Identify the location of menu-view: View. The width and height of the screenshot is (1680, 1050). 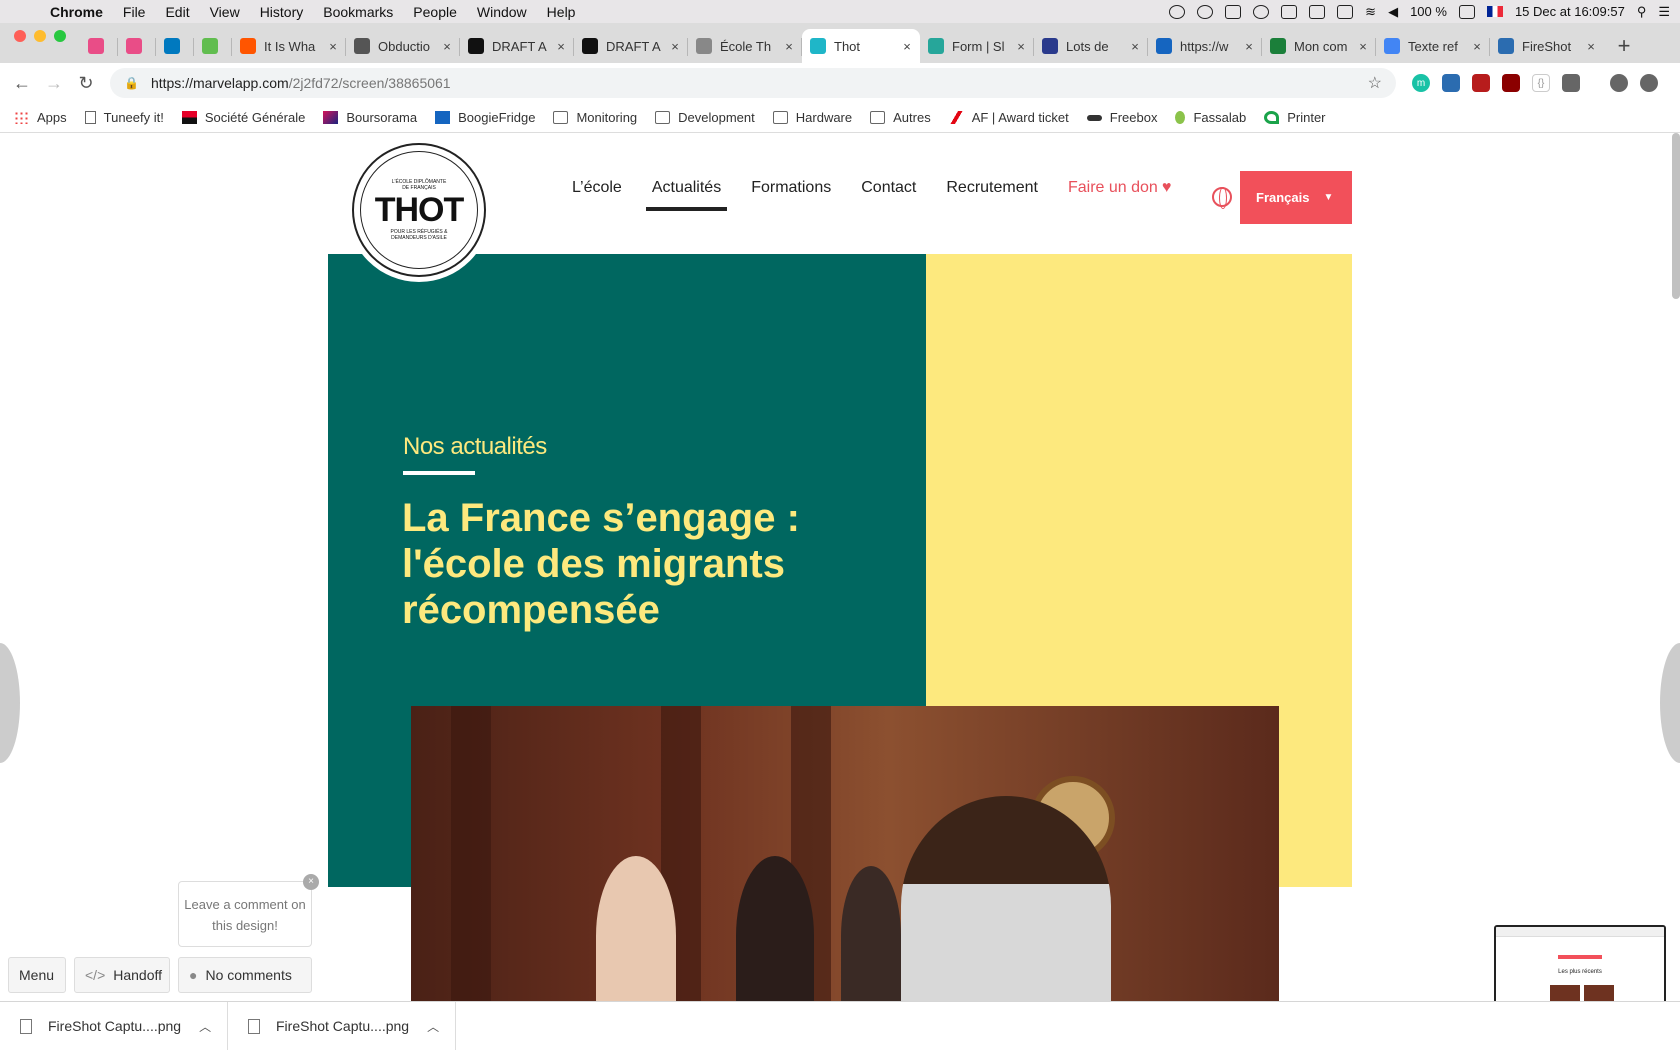
(225, 12).